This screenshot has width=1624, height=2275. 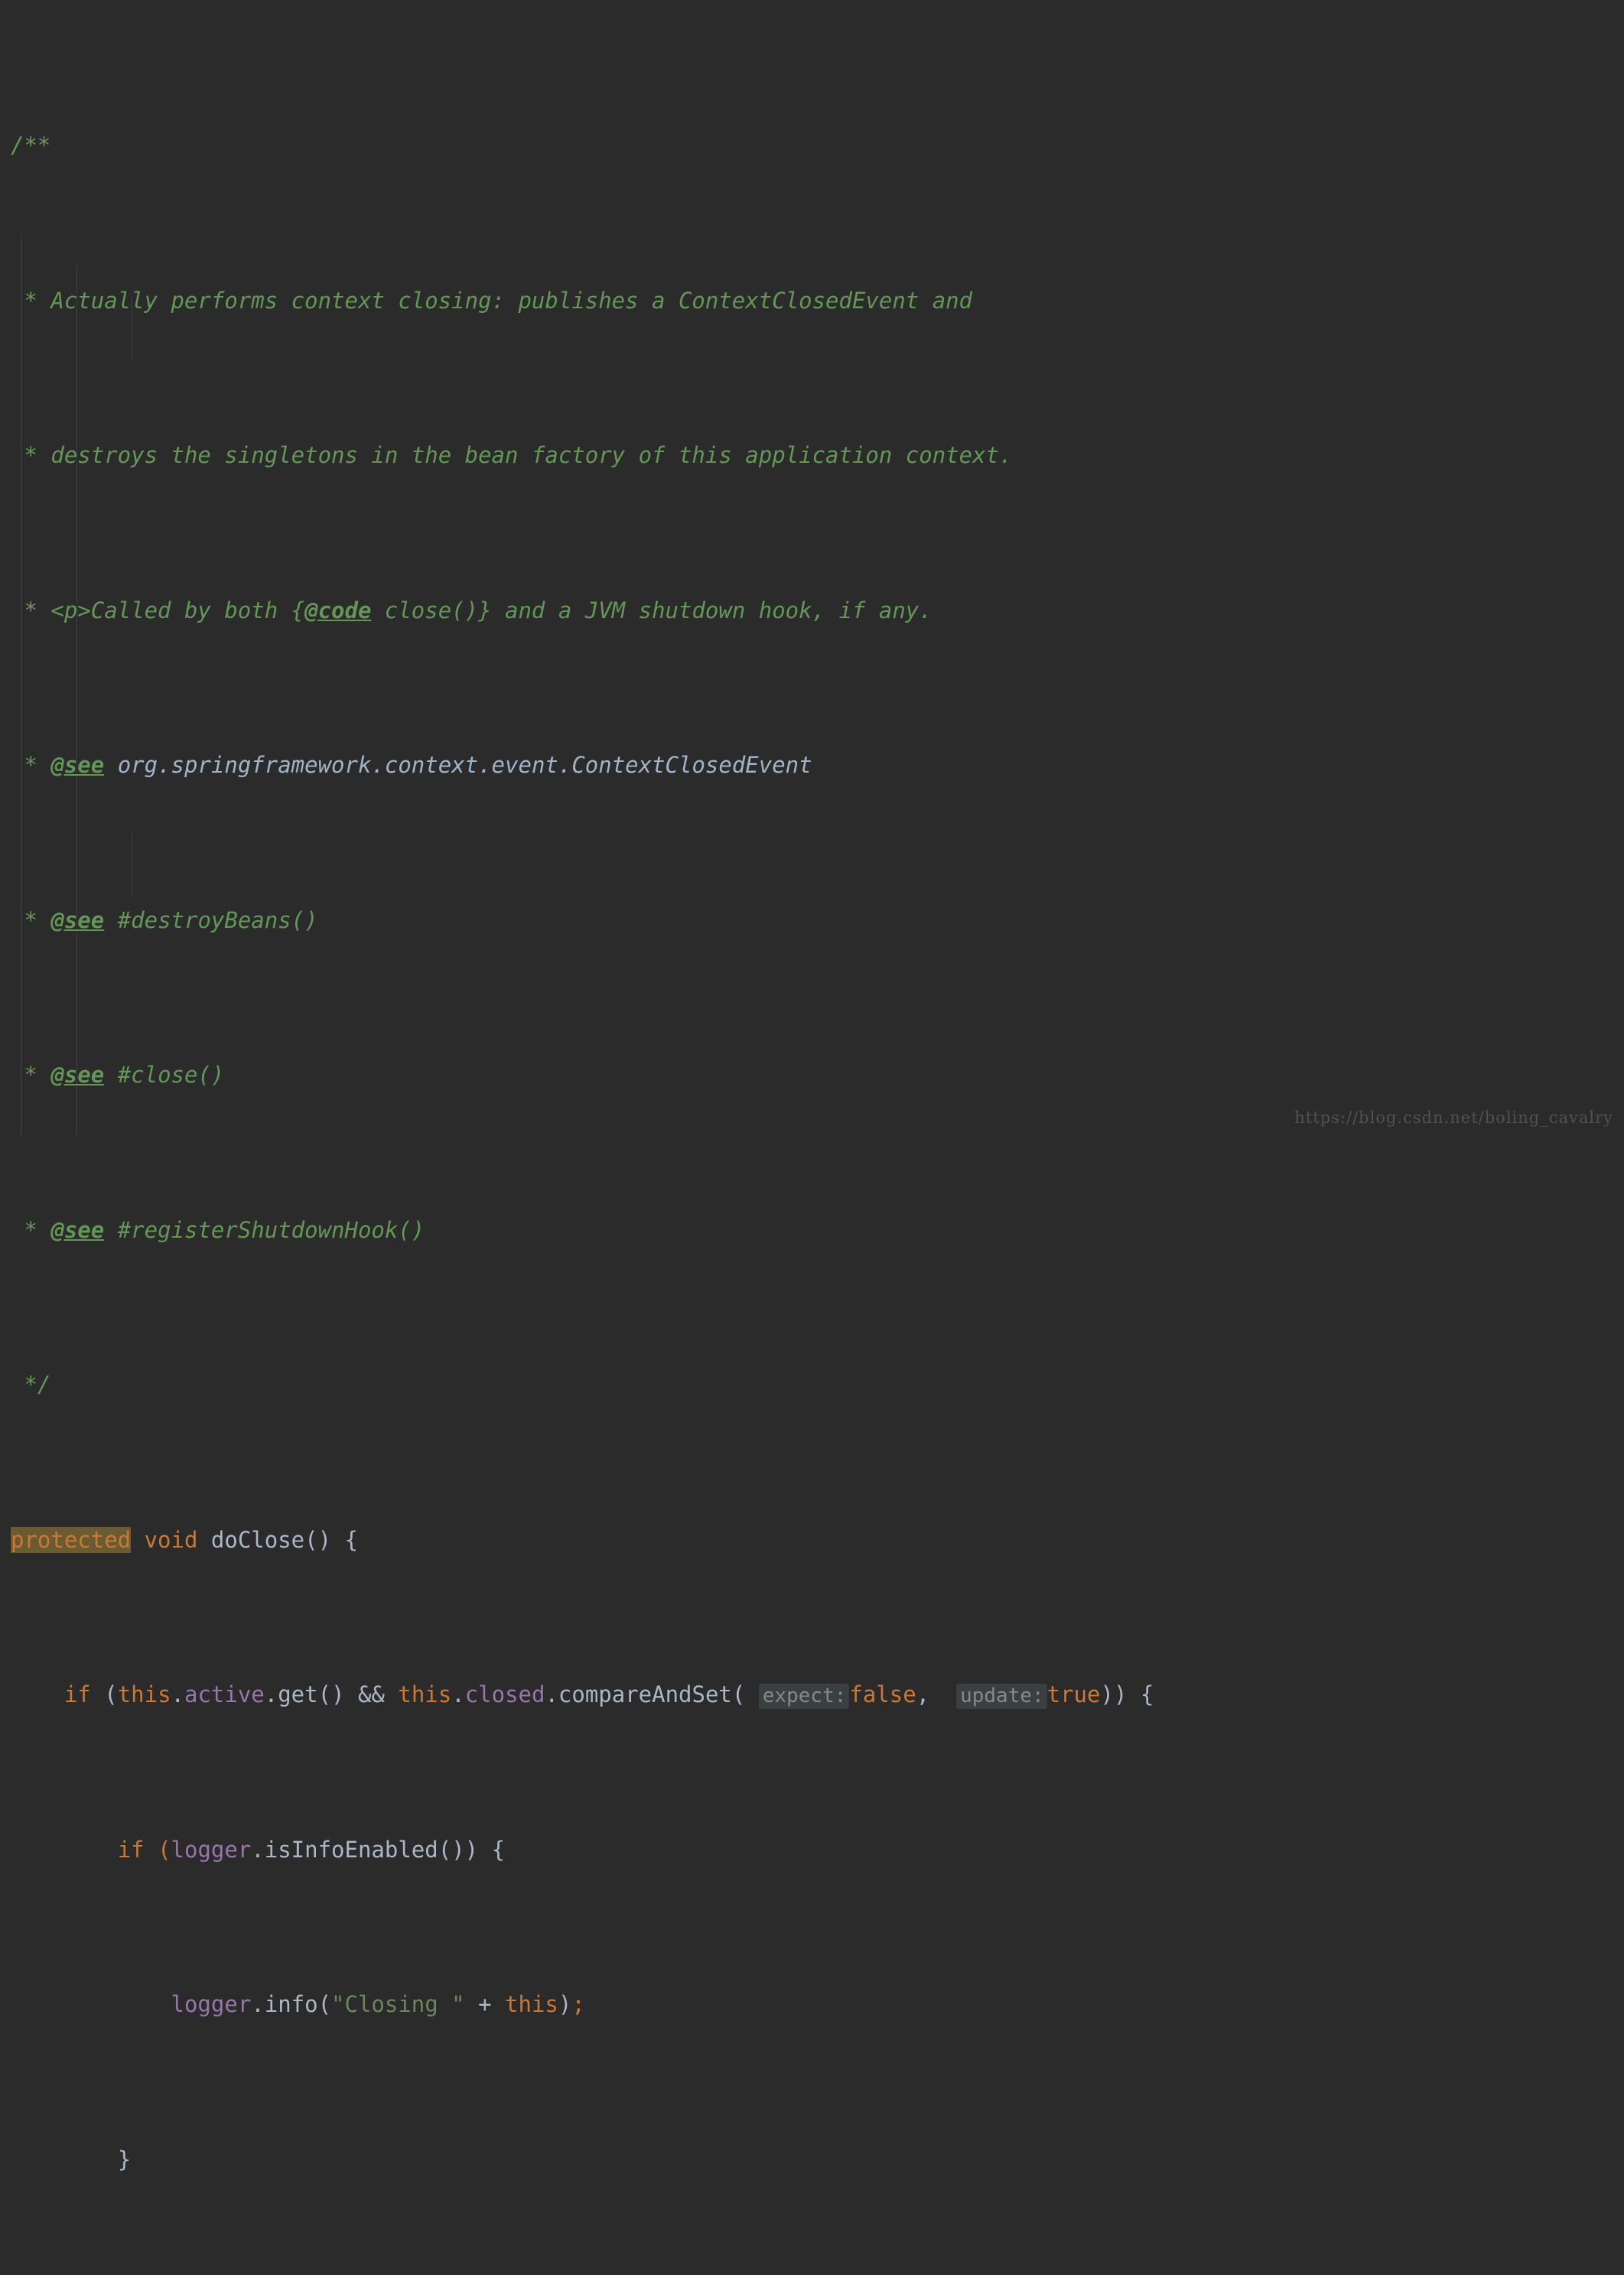 I want to click on code-line-logger-info: logger.info("Closing " + this);, so click(x=743, y=2005).